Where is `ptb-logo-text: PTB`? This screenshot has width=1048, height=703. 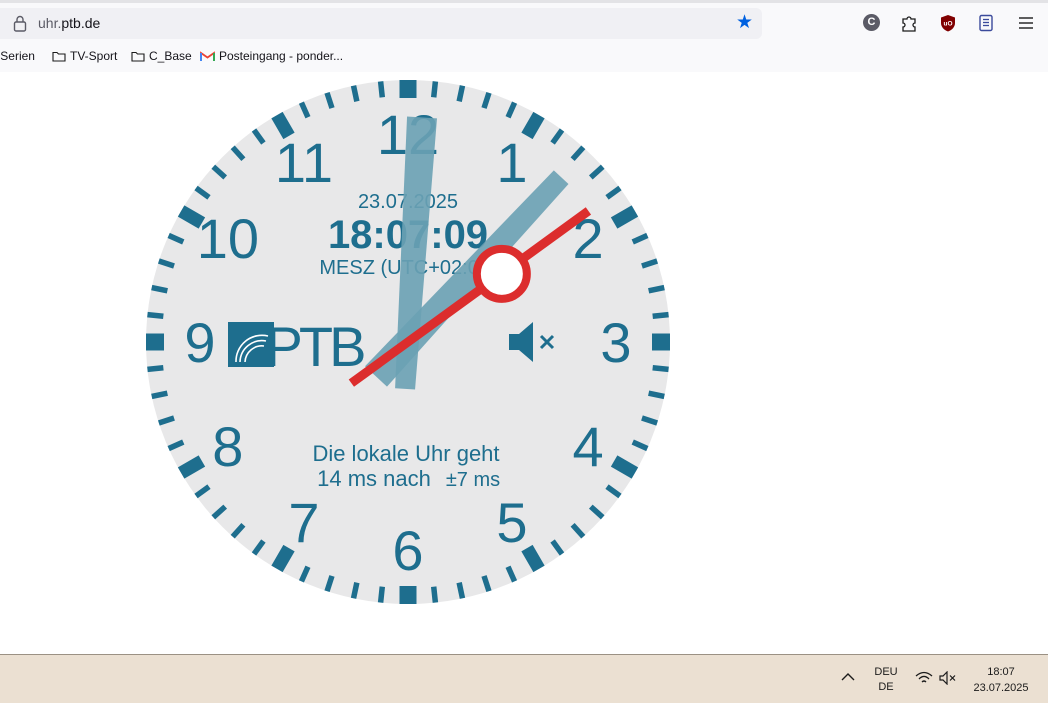 ptb-logo-text: PTB is located at coordinates (315, 346).